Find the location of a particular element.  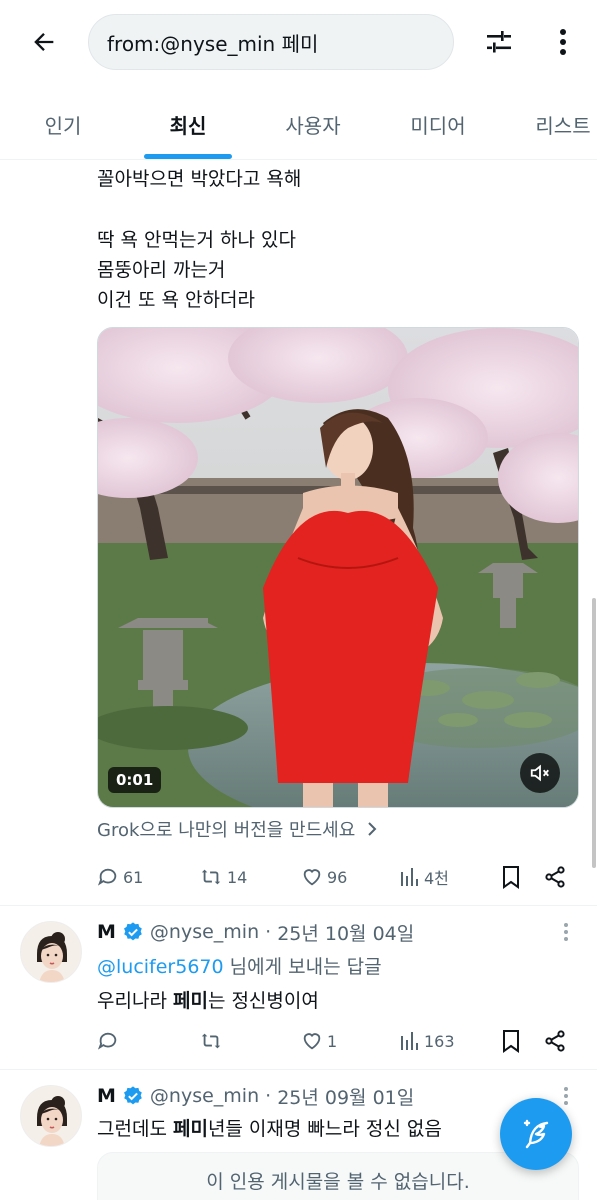

more-options-button is located at coordinates (563, 42).